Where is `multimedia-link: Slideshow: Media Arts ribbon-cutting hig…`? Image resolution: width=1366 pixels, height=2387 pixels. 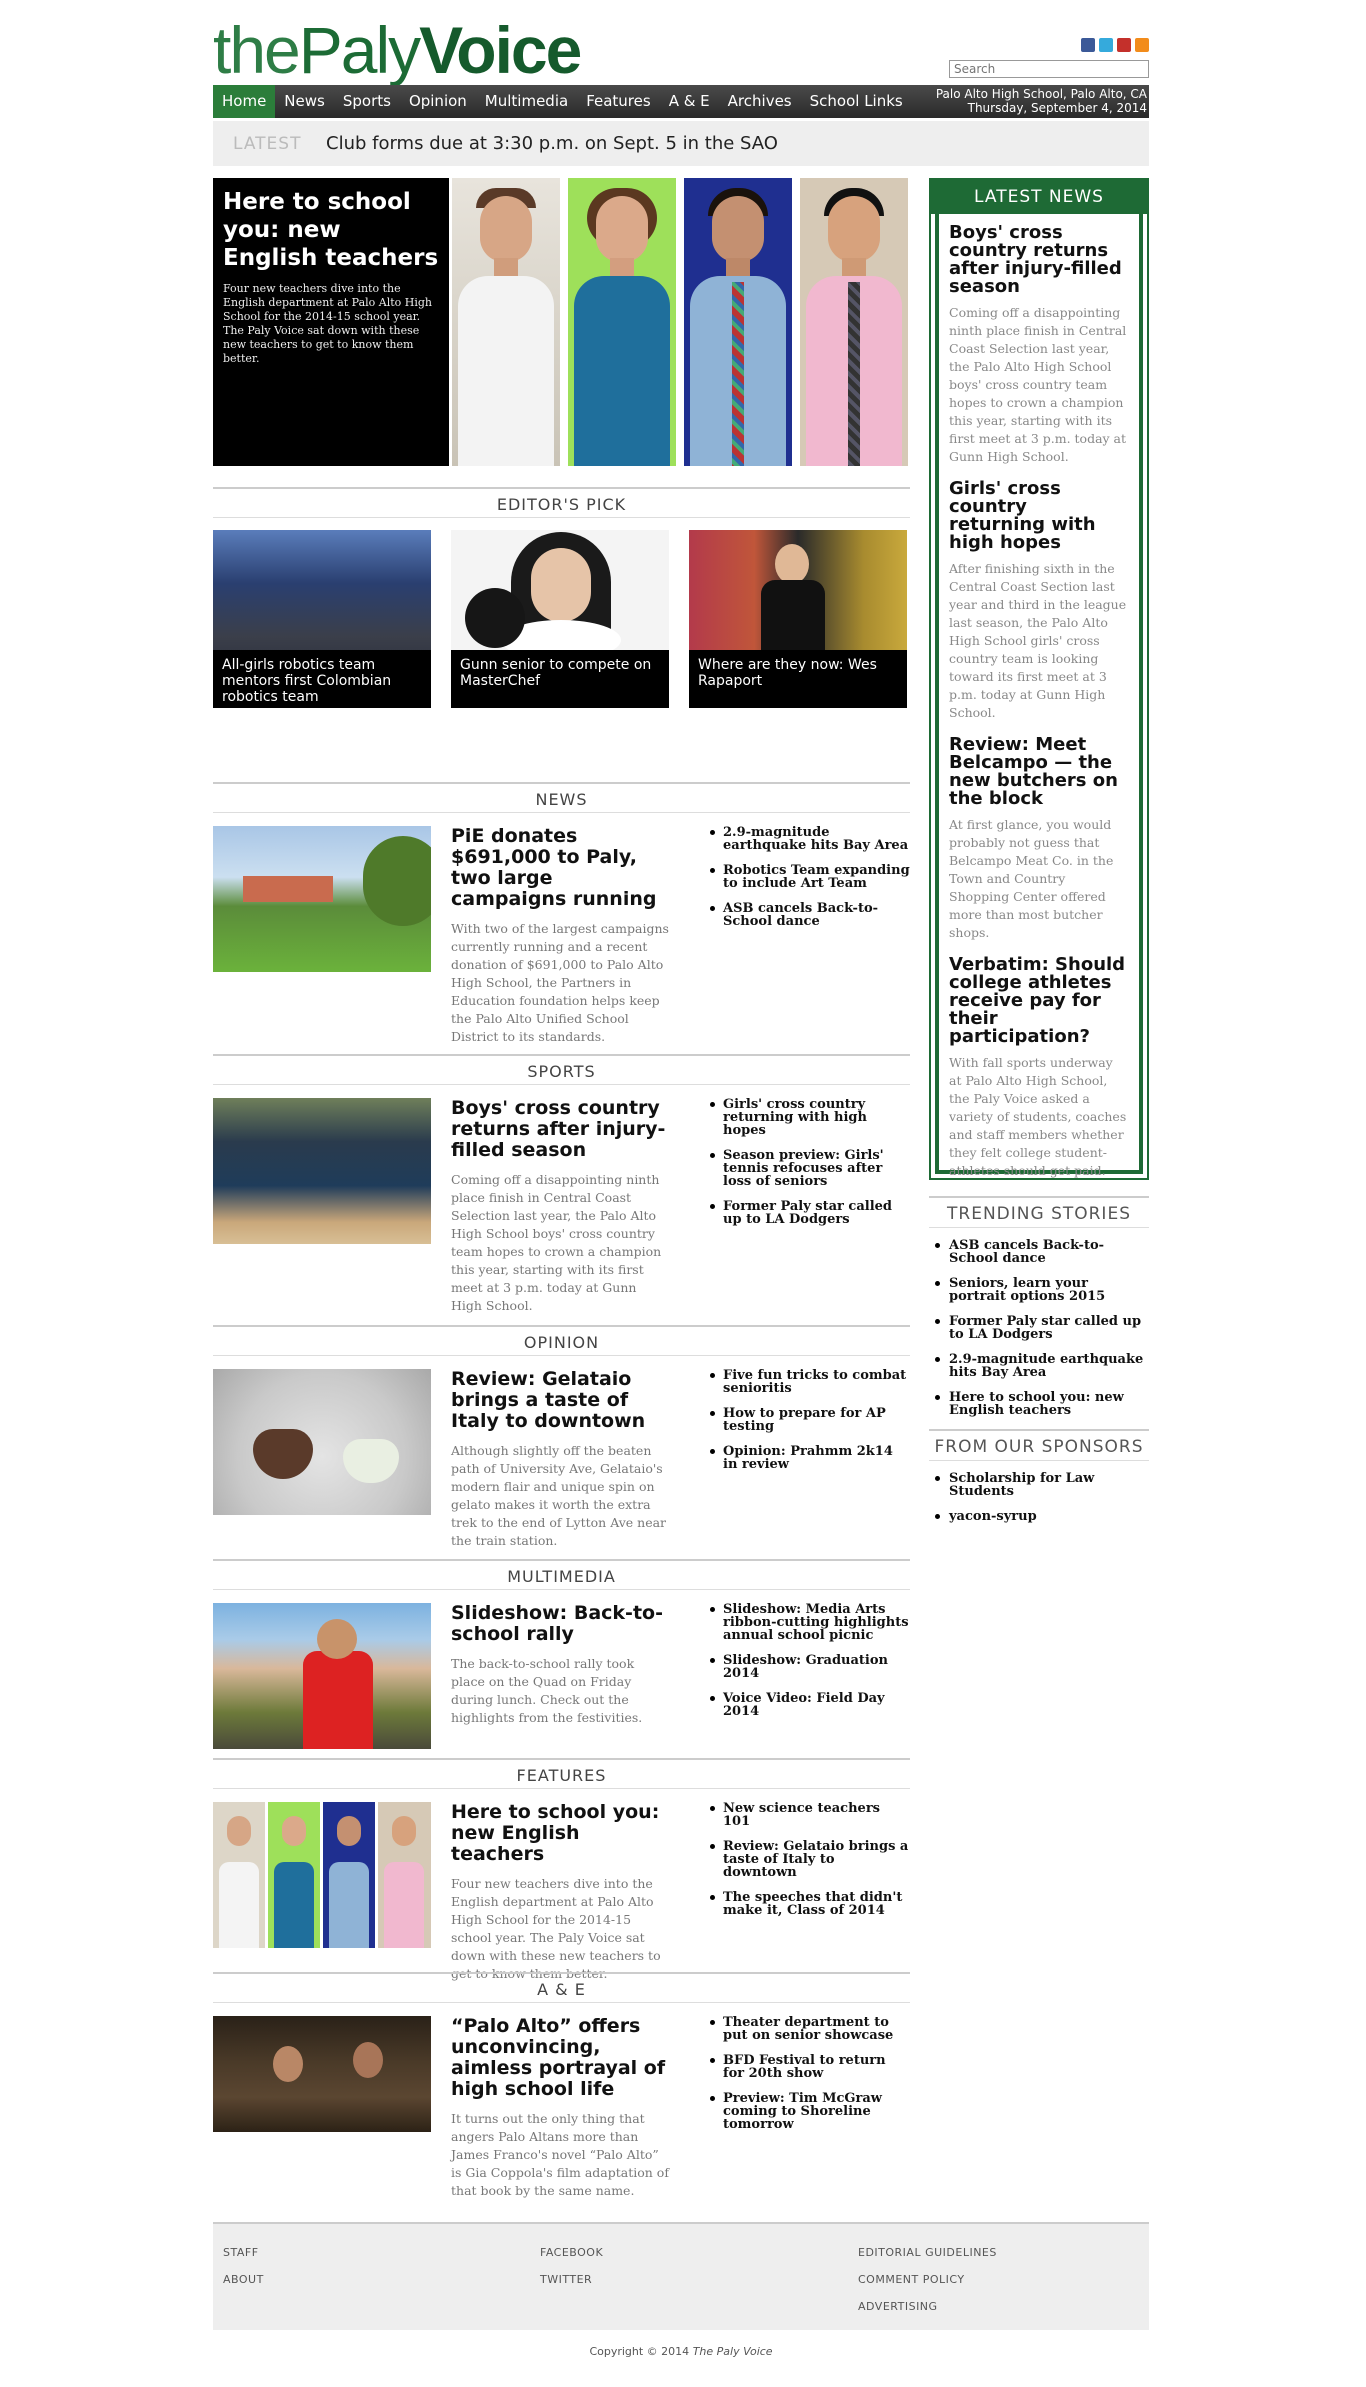 multimedia-link: Slideshow: Media Arts ribbon-cutting hig… is located at coordinates (810, 1622).